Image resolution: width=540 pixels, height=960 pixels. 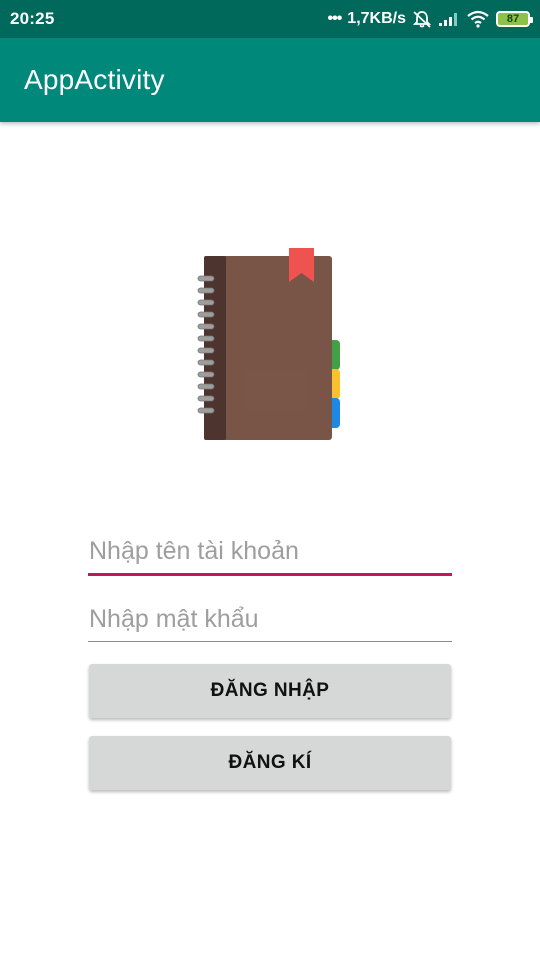 What do you see at coordinates (449, 19) in the screenshot?
I see `signal-icon` at bounding box center [449, 19].